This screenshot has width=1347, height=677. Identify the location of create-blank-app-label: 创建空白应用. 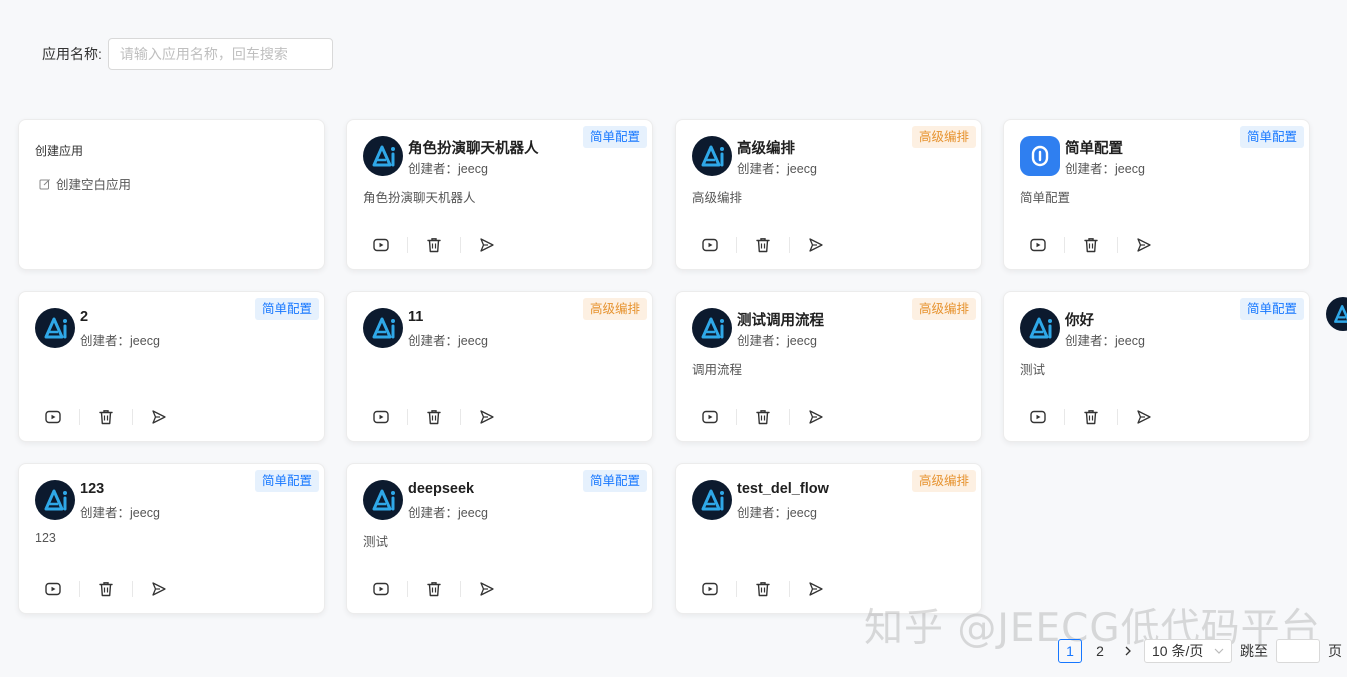
(94, 185).